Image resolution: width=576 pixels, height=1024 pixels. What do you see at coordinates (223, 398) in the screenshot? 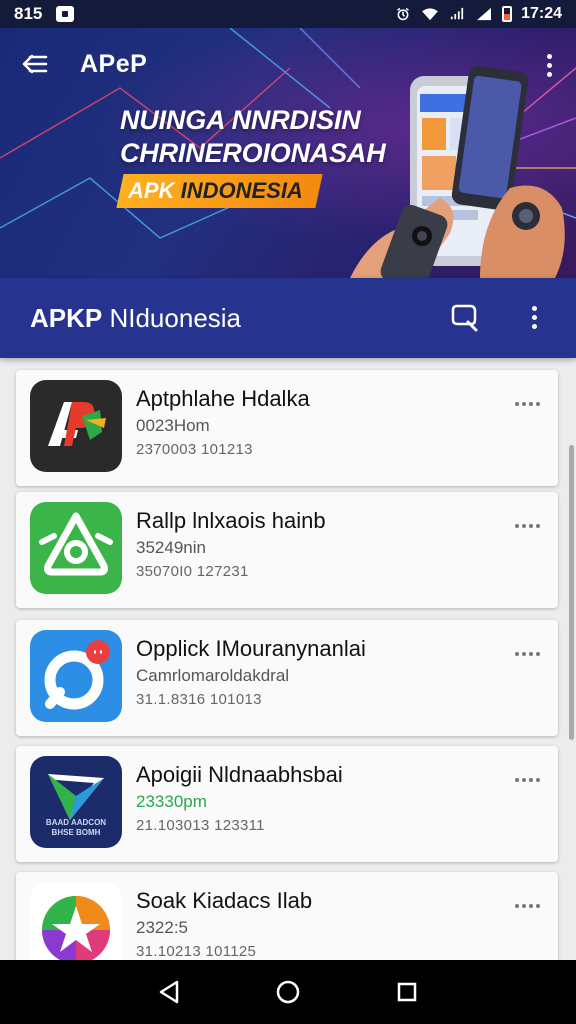
I see `app-name: Aptphlahe Hdalka` at bounding box center [223, 398].